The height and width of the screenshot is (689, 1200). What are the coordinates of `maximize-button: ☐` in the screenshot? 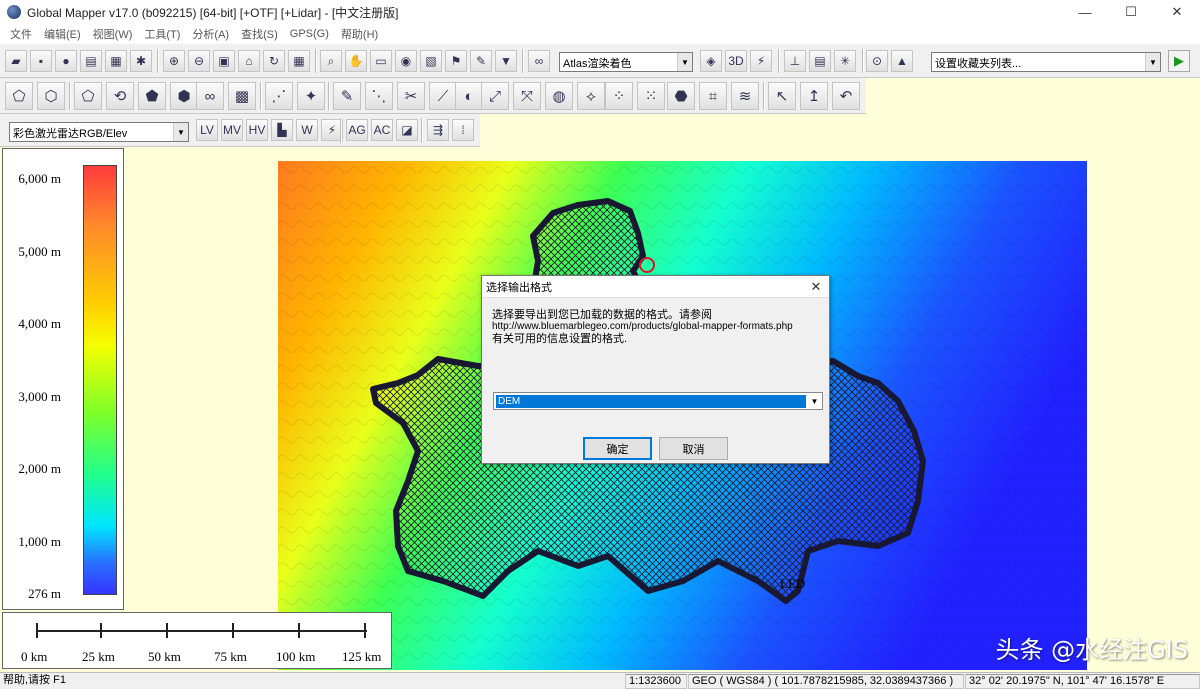 It's located at (1131, 12).